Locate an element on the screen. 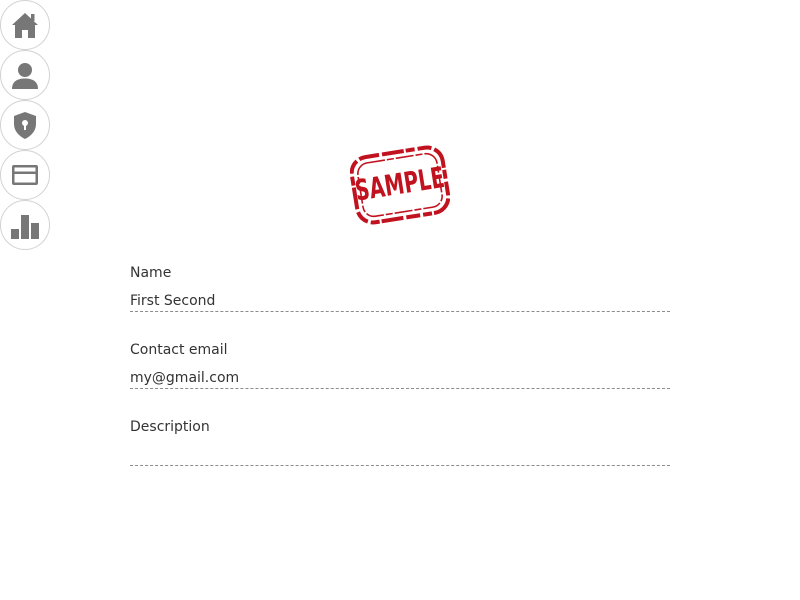 The width and height of the screenshot is (800, 600). nav-home-button is located at coordinates (25, 25).